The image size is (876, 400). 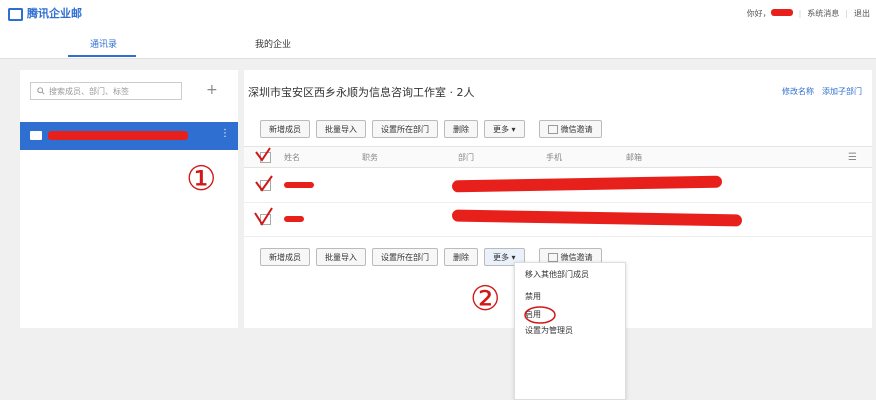 I want to click on menu-item-disable: 禁用, so click(x=533, y=296).